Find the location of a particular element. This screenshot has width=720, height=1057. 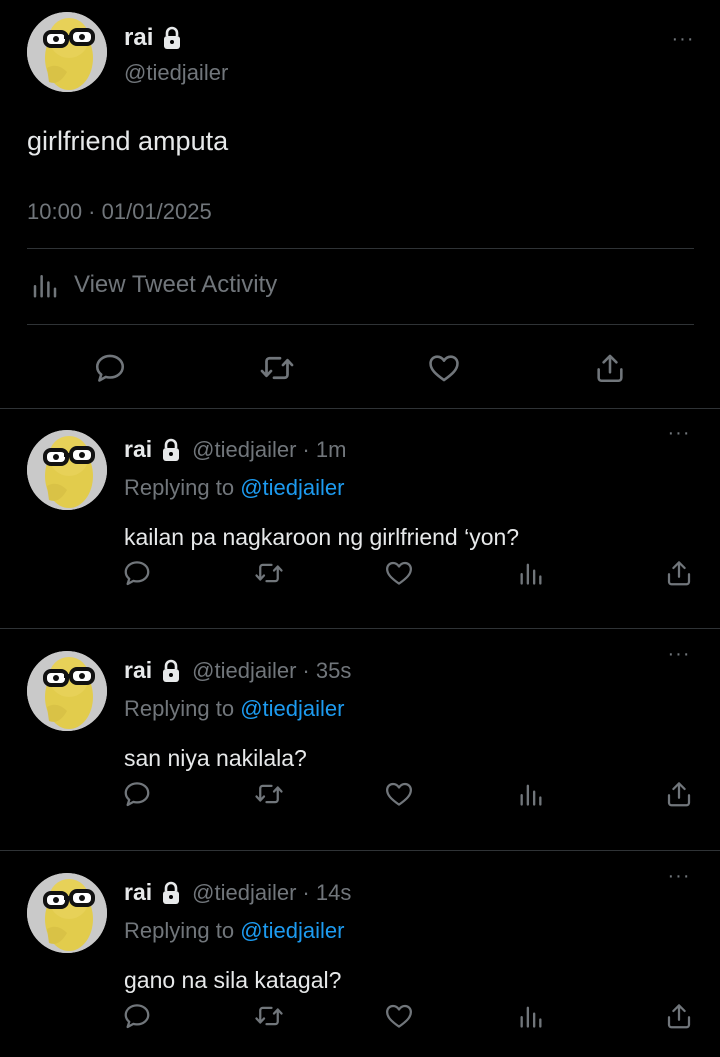

view-tweet-activity-label: View Tweet Activity is located at coordinates (176, 284).